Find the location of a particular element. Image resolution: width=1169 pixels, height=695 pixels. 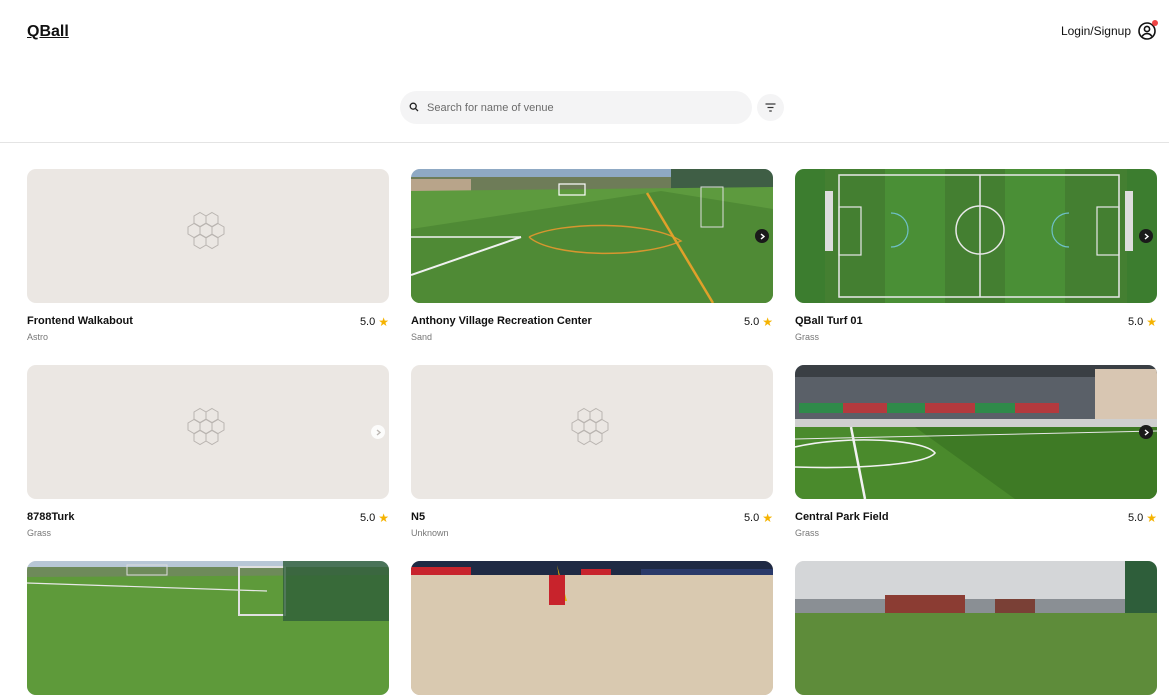

filter-icon is located at coordinates (770, 108).